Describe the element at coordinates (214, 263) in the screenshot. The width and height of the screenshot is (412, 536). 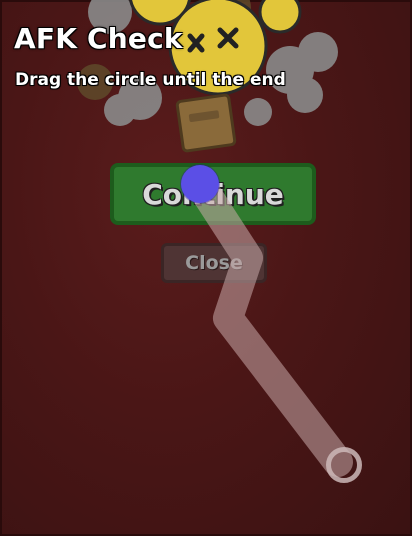
I see `close-button: Close` at that location.